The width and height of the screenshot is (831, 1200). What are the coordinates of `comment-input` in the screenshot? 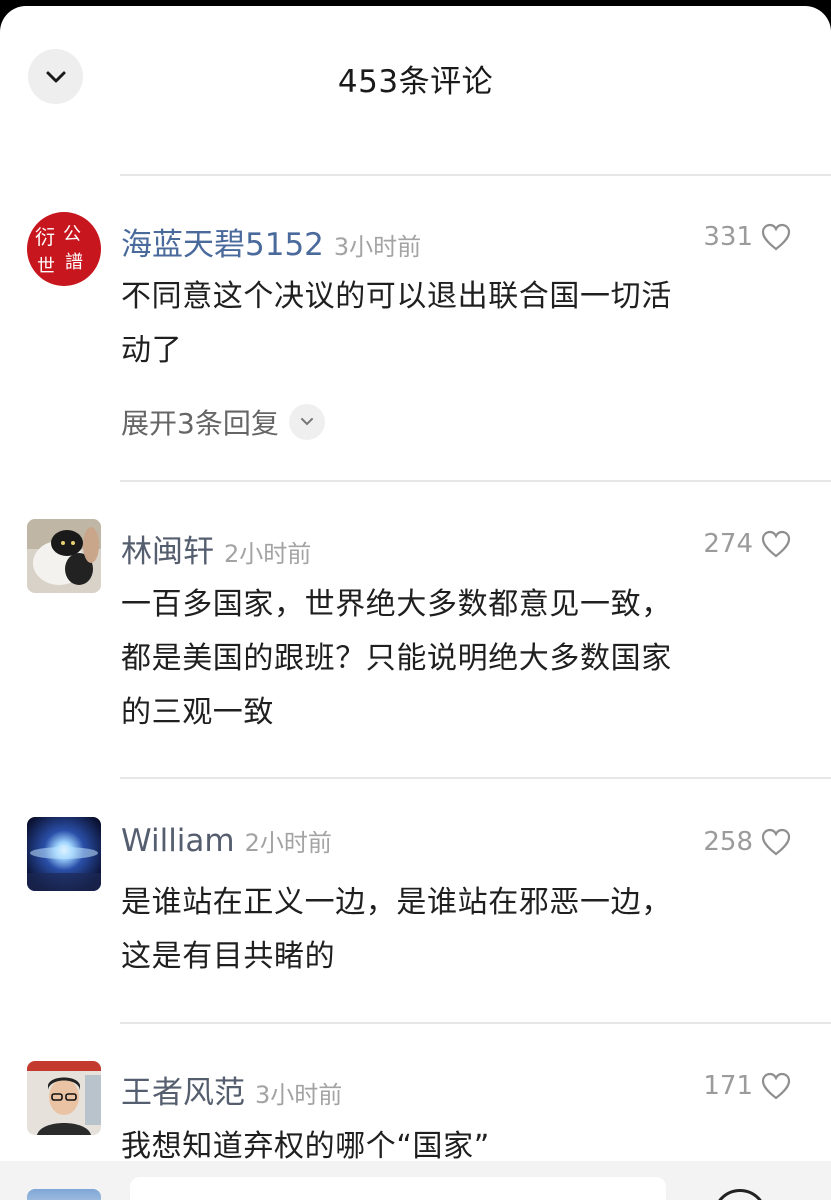 It's located at (398, 1188).